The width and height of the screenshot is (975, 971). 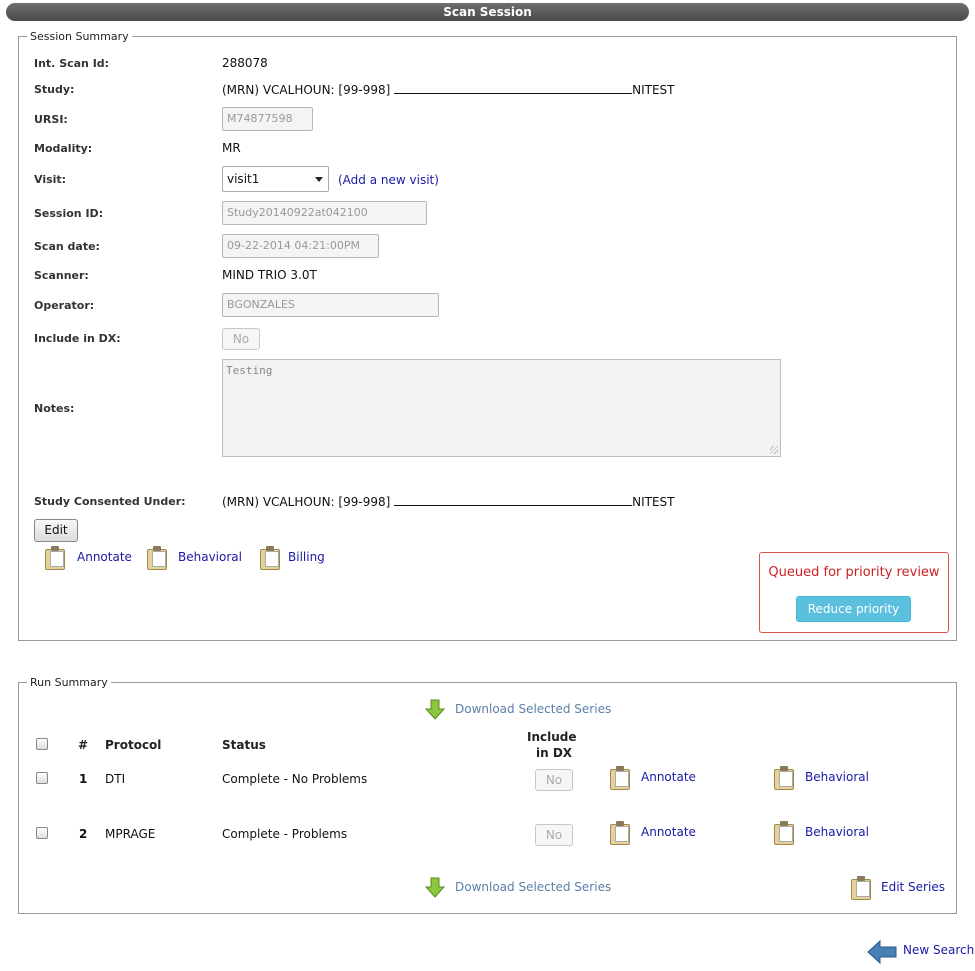 I want to click on consented-label: Study Consented Under:, so click(x=110, y=501).